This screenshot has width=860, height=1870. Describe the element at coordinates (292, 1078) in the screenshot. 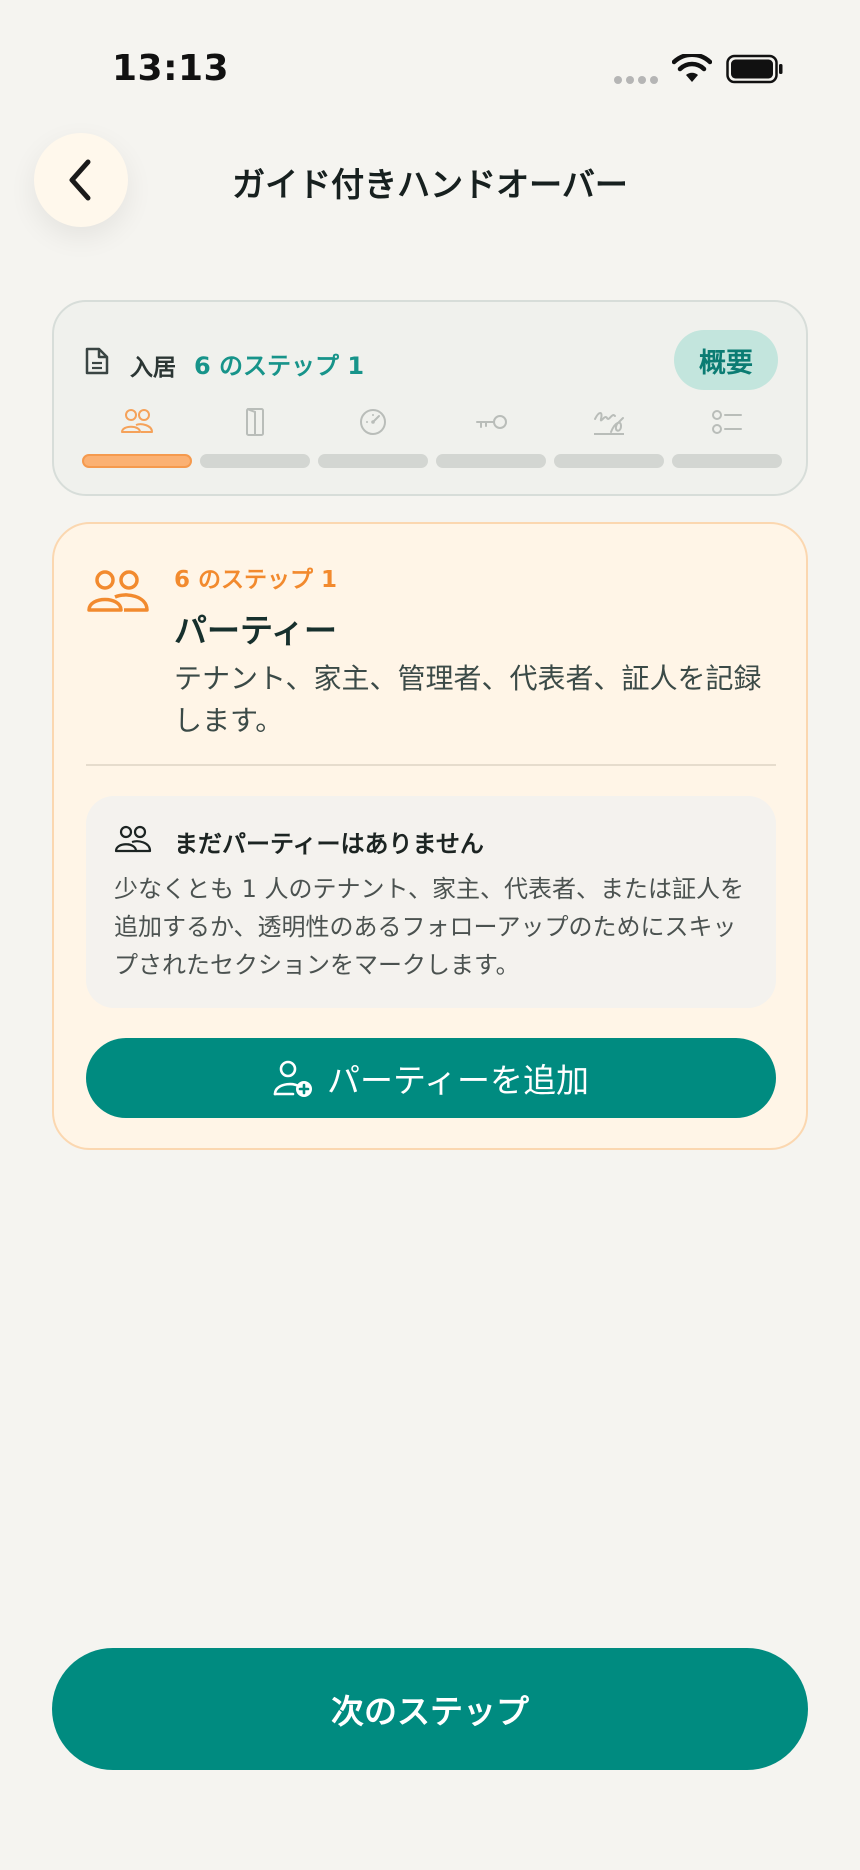

I see `add-user-icon` at that location.